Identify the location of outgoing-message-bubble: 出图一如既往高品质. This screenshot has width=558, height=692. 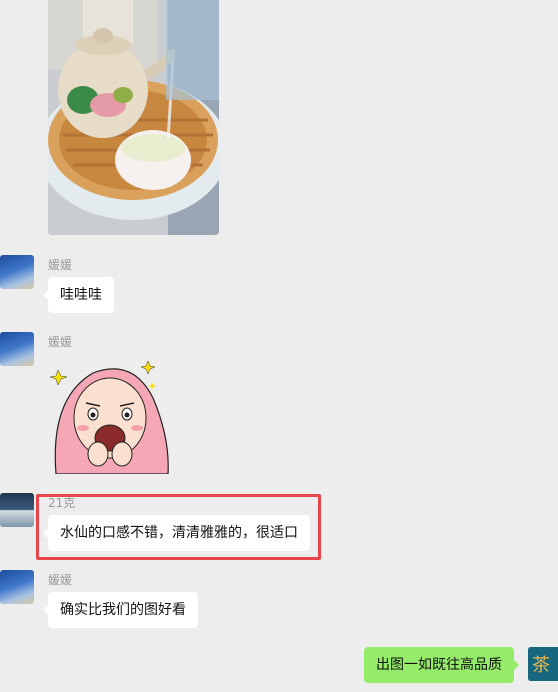
(441, 665).